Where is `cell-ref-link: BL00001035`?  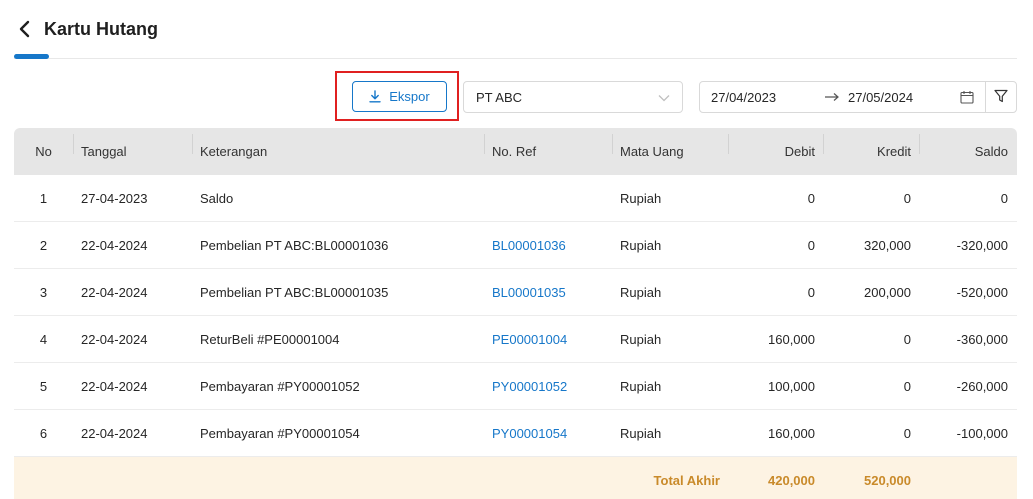
cell-ref-link: BL00001035 is located at coordinates (548, 292).